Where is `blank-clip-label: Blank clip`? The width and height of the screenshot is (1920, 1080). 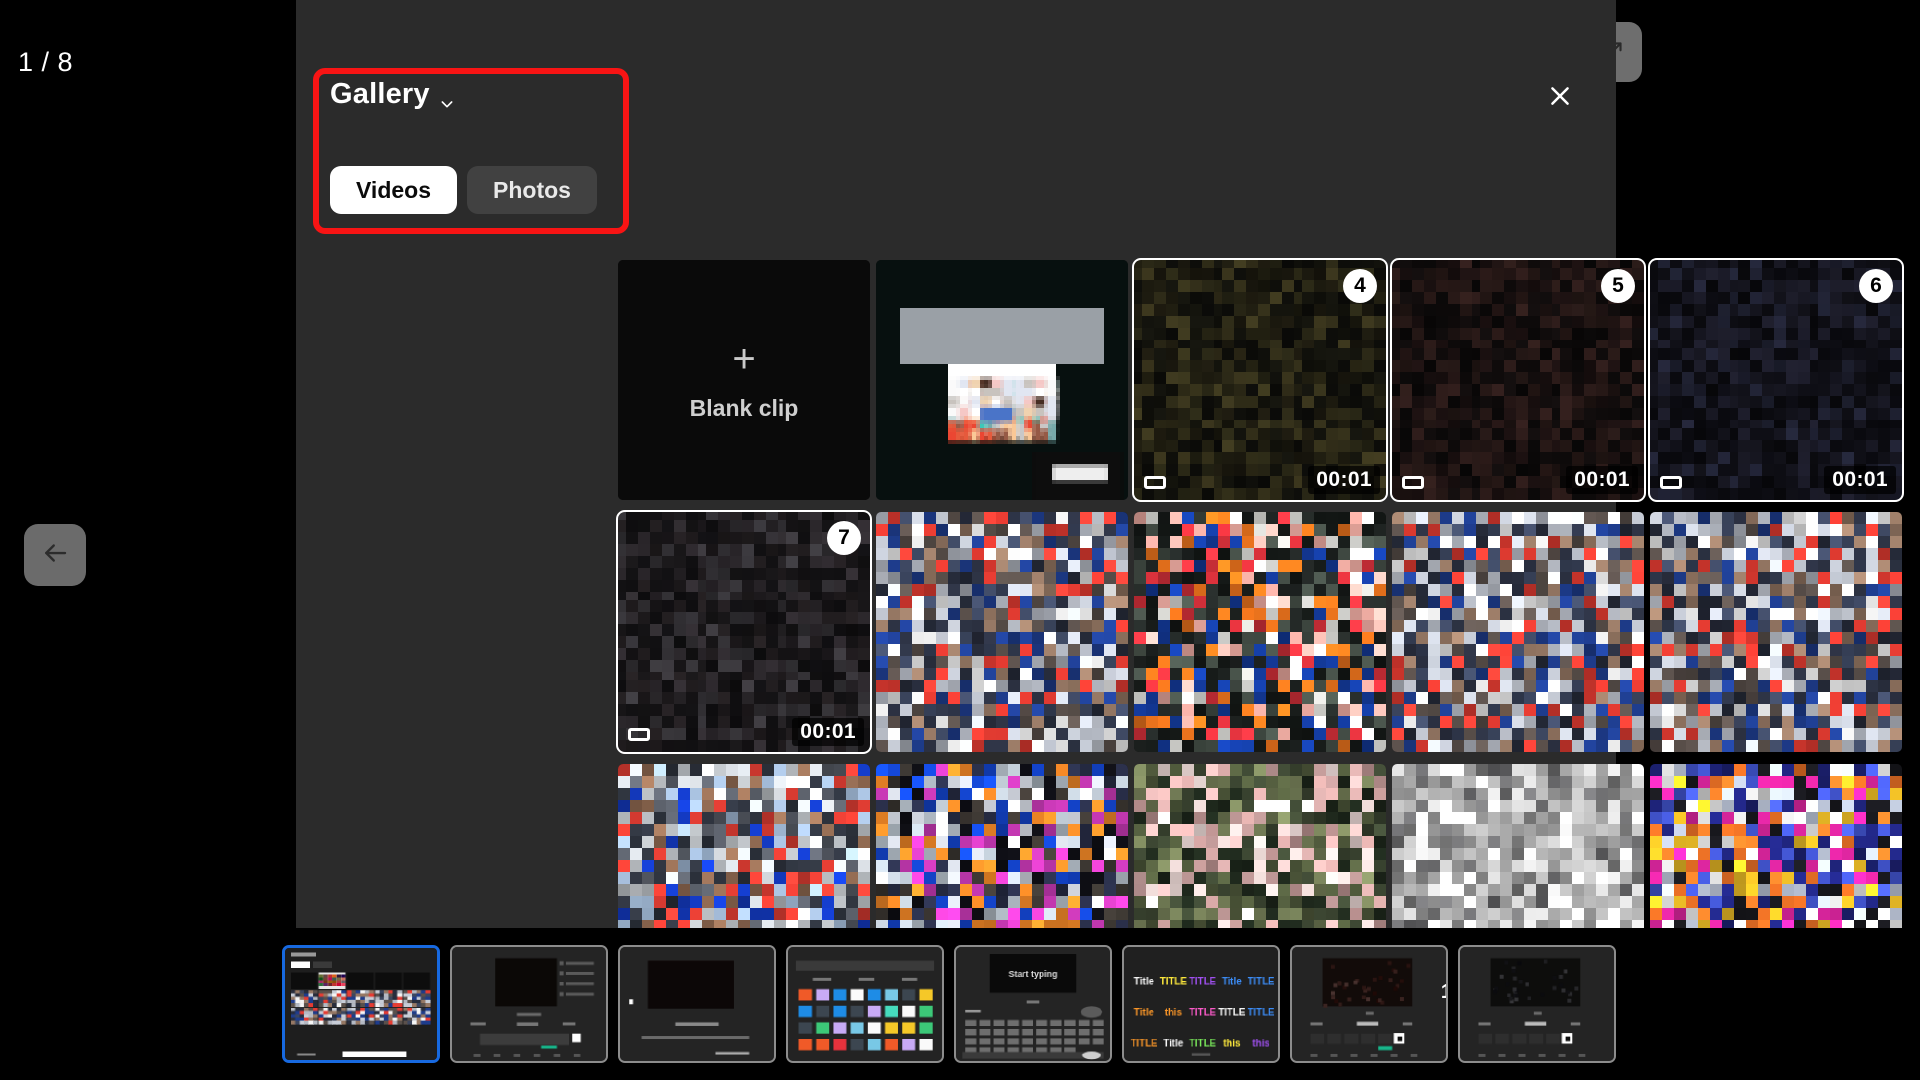
blank-clip-label: Blank clip is located at coordinates (744, 407).